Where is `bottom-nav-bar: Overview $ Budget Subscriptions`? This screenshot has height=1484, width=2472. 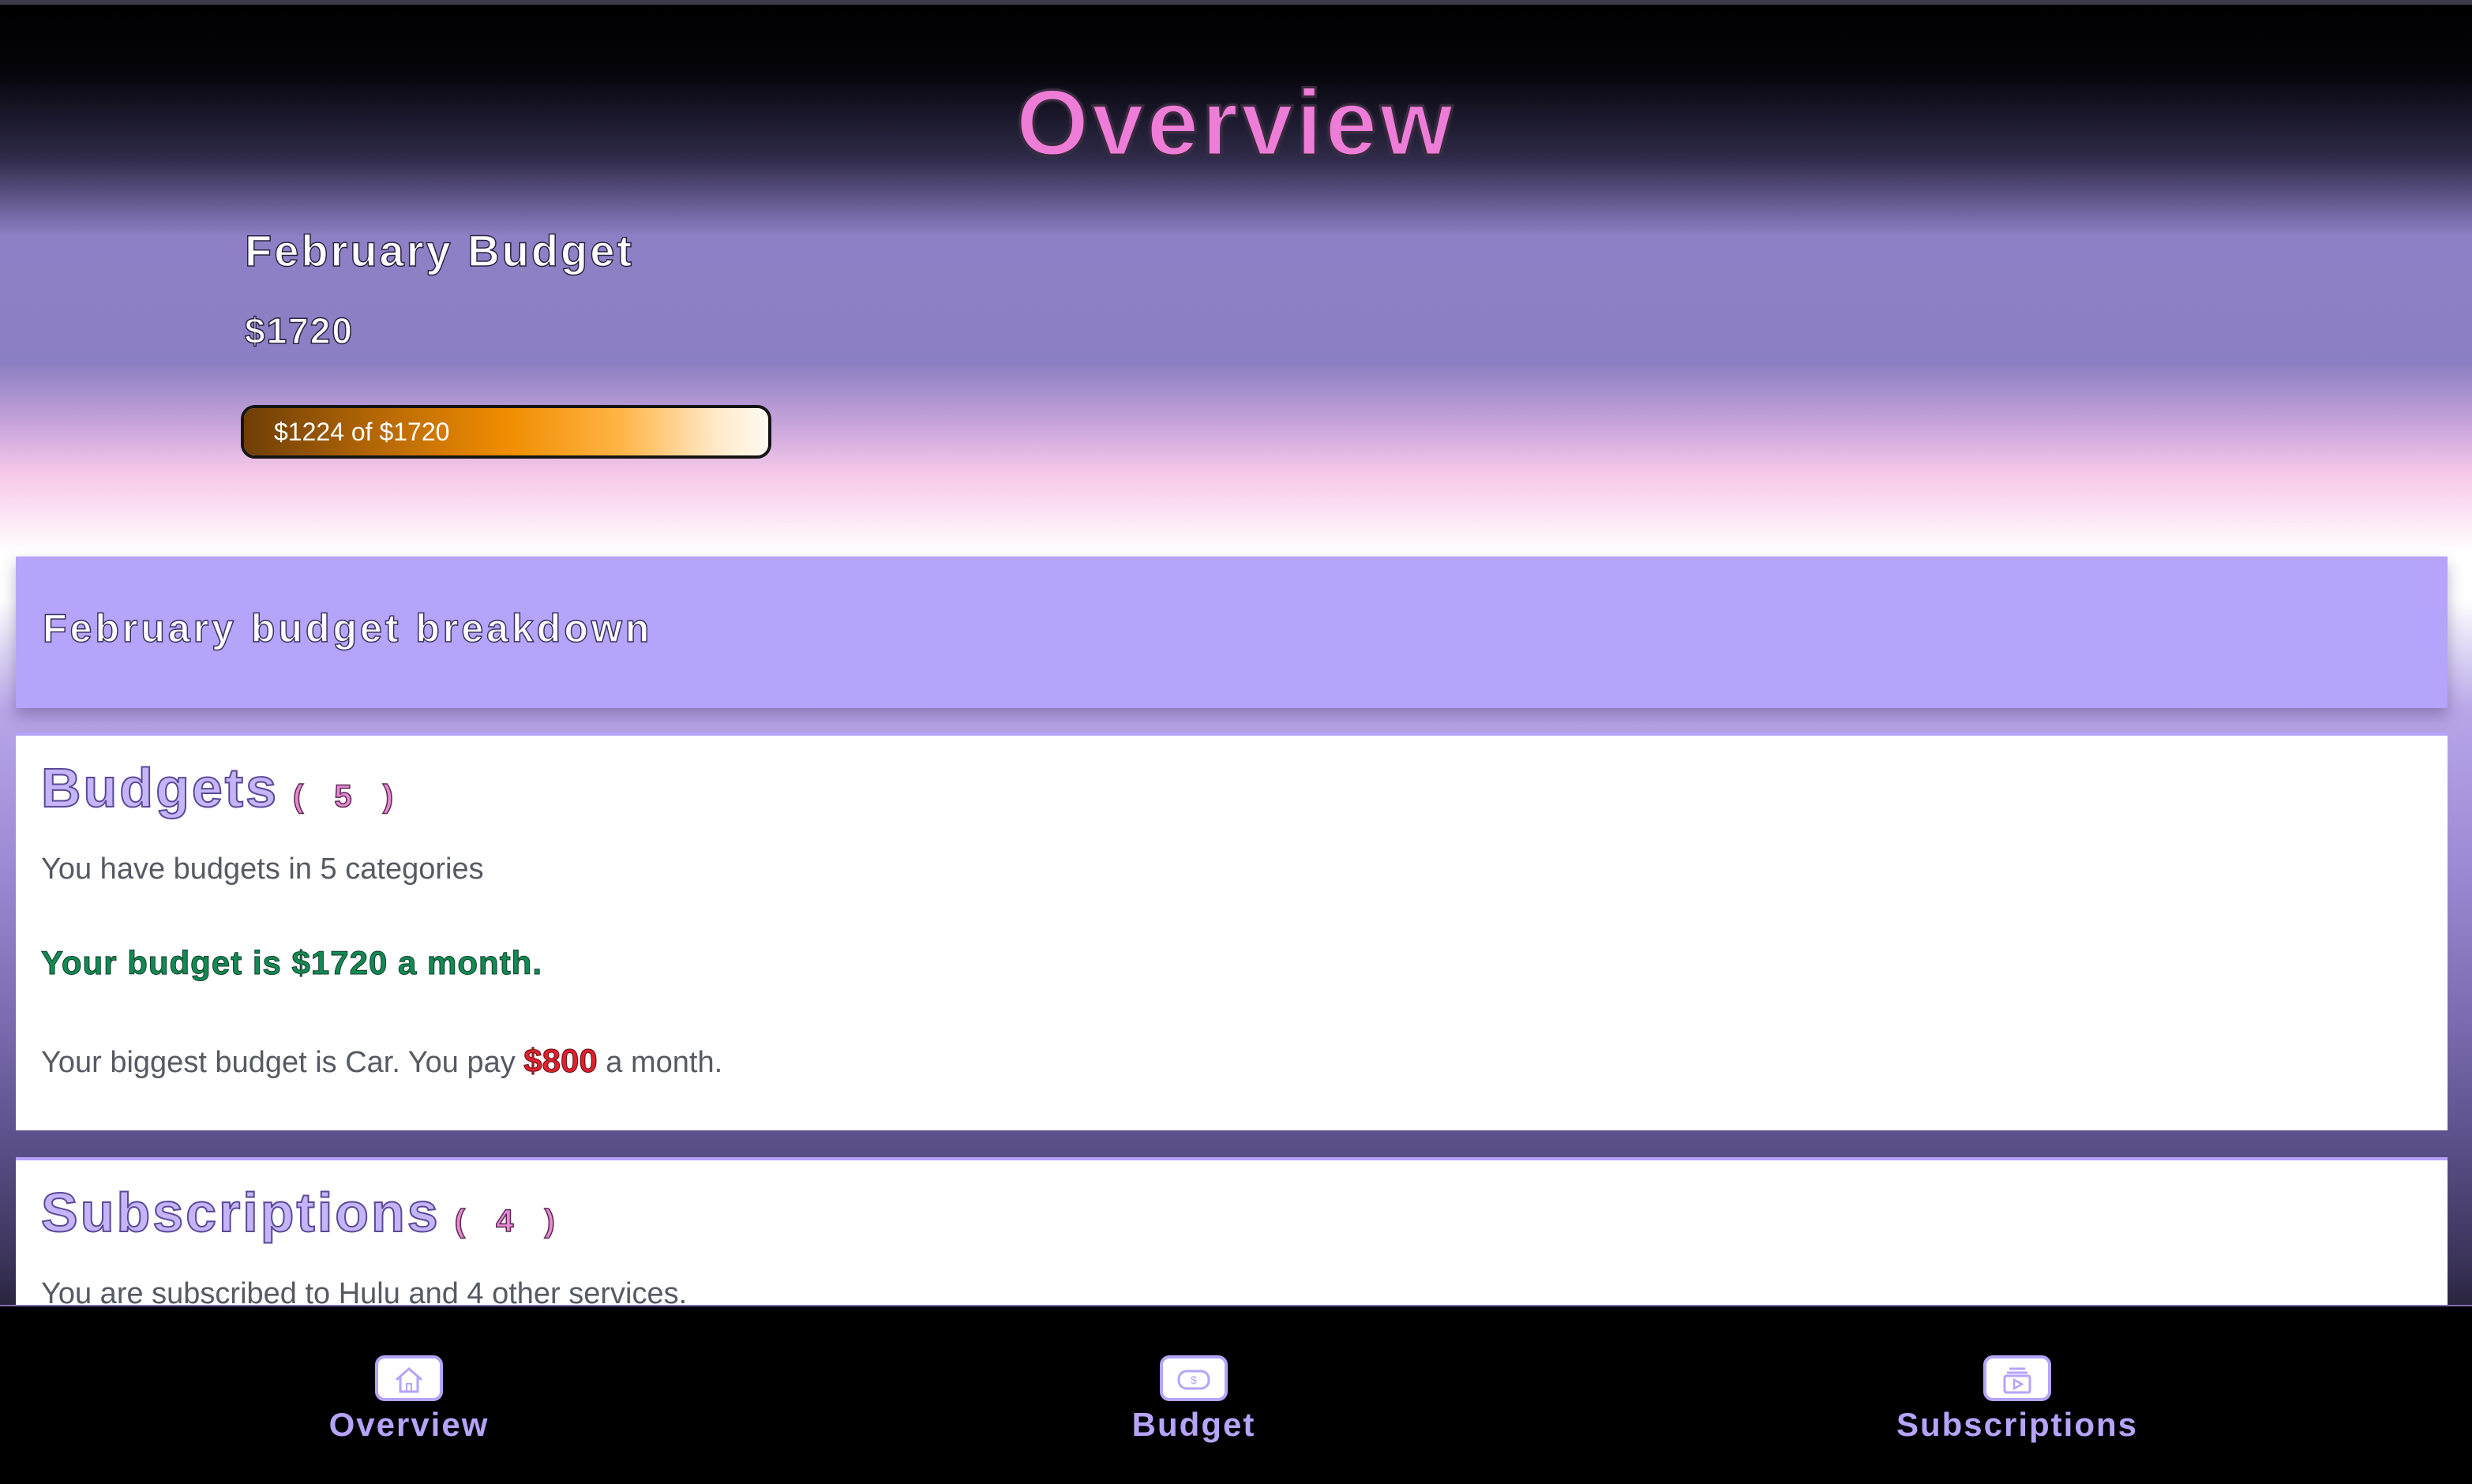 bottom-nav-bar: Overview $ Budget Subscriptions is located at coordinates (1236, 1394).